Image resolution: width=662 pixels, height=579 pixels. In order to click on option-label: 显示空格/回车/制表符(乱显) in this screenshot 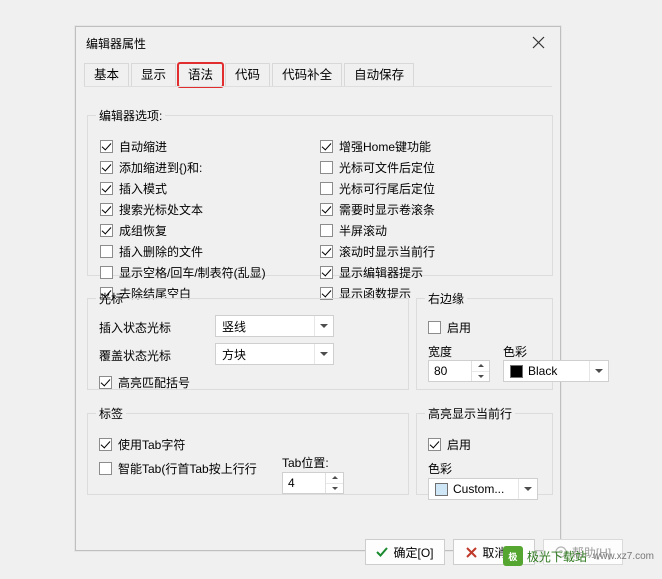, I will do `click(192, 273)`.